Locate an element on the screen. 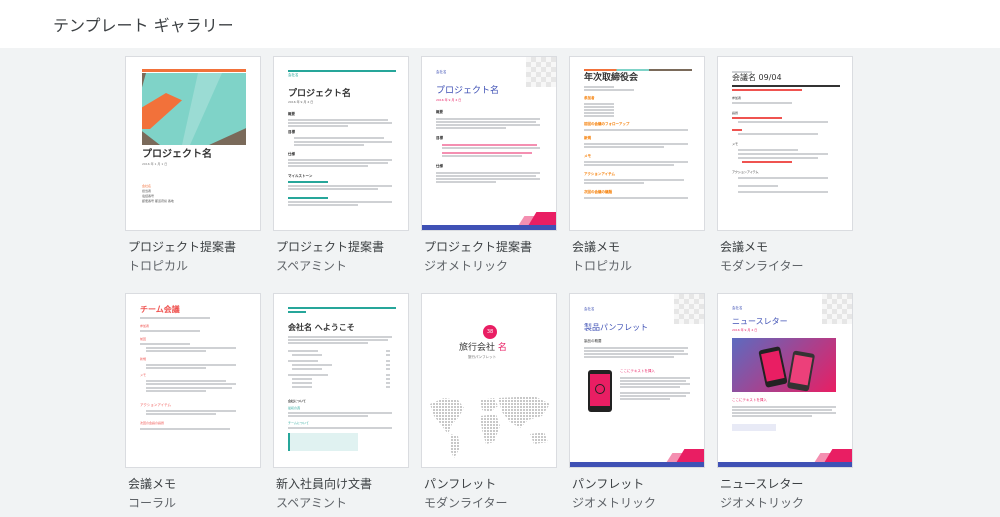 Image resolution: width=1000 pixels, height=517 pixels. template-thumbnail: 会議名 09/04 参加者 議題 メモ アクションアイテム is located at coordinates (785, 143).